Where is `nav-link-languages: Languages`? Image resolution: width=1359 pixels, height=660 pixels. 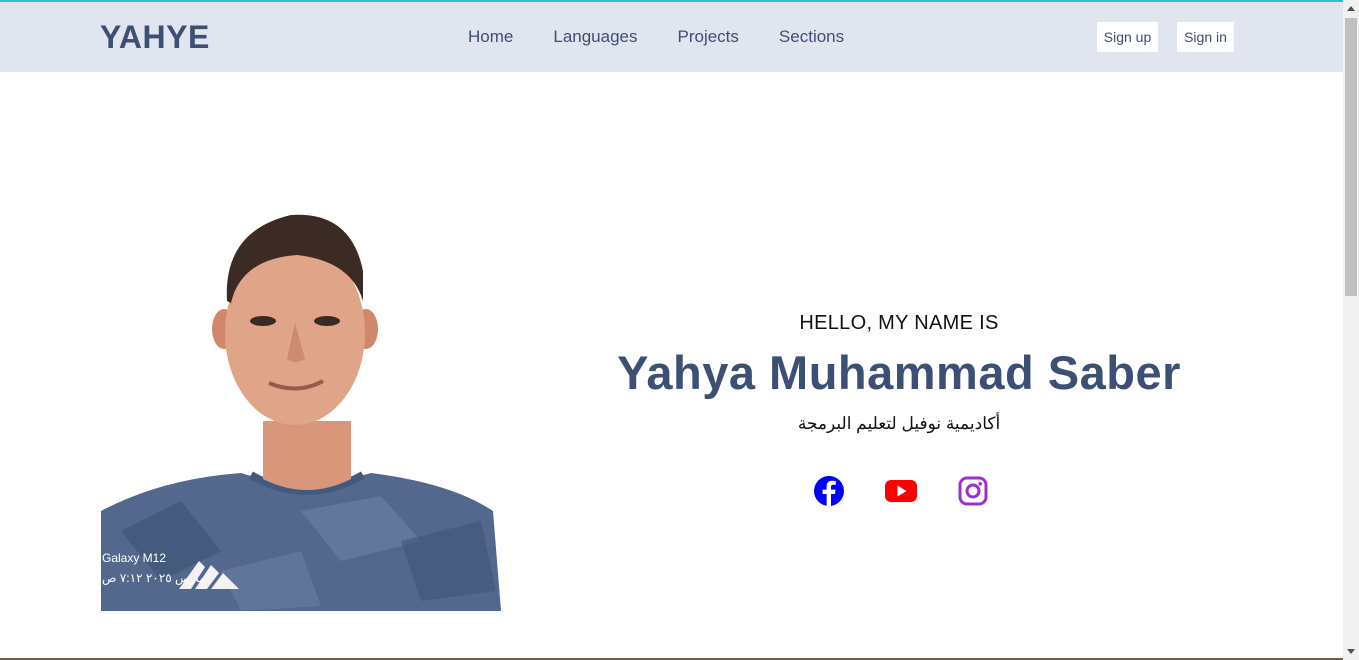 nav-link-languages: Languages is located at coordinates (595, 37).